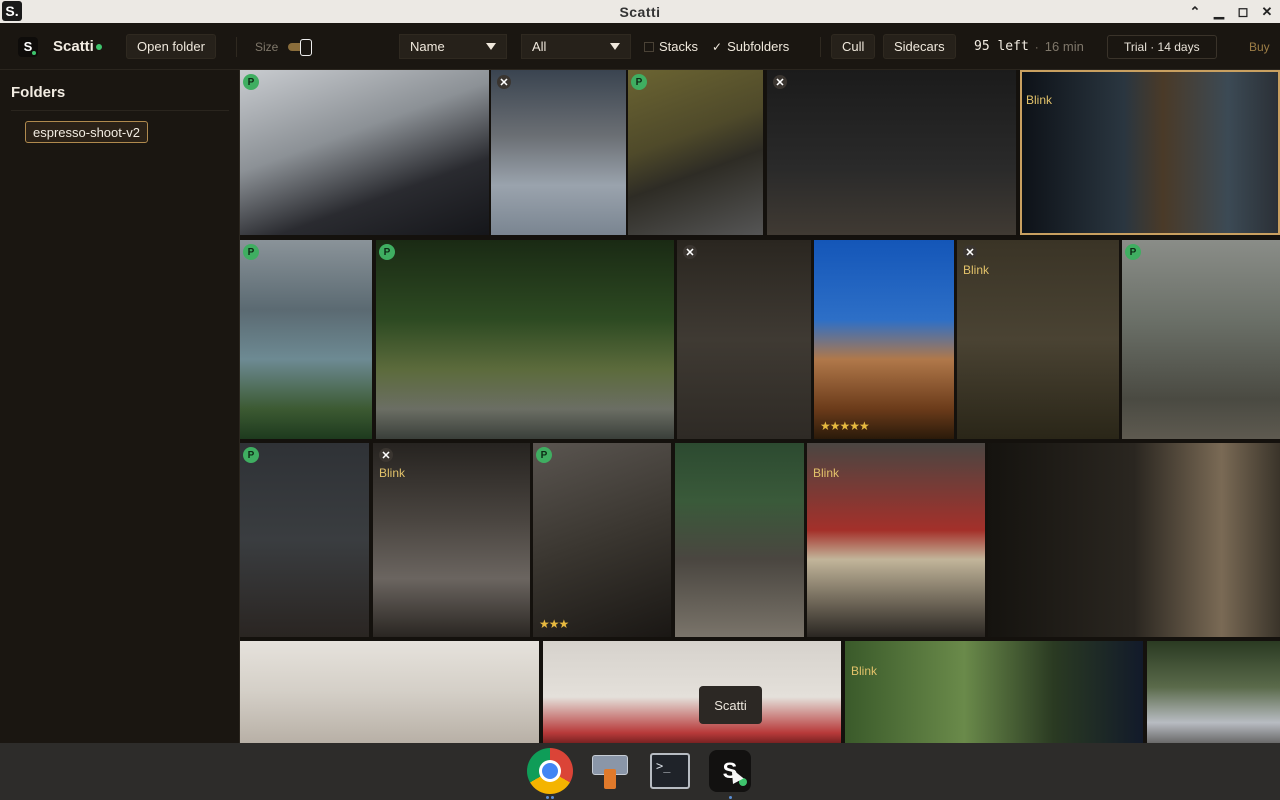  What do you see at coordinates (758, 46) in the screenshot?
I see `subfolders-label: Subfolders` at bounding box center [758, 46].